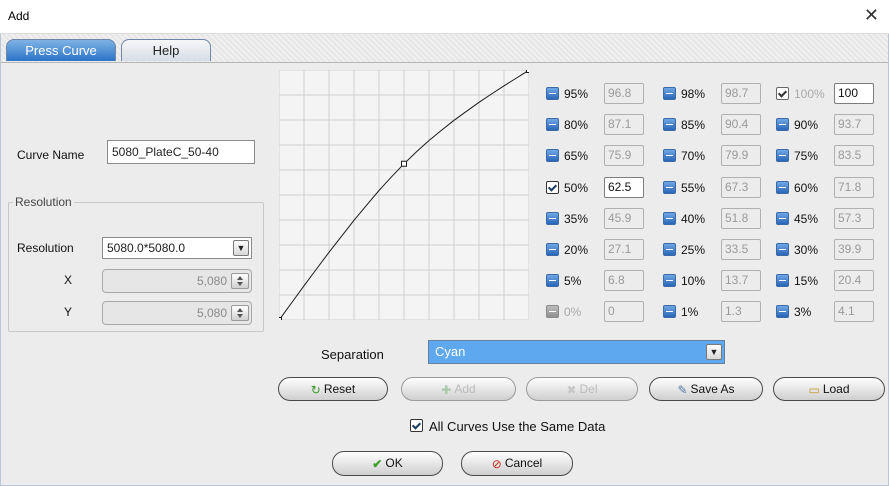  Describe the element at coordinates (540, 426) in the screenshot. I see `all-curves-option: All Curves Use the Same Data` at that location.